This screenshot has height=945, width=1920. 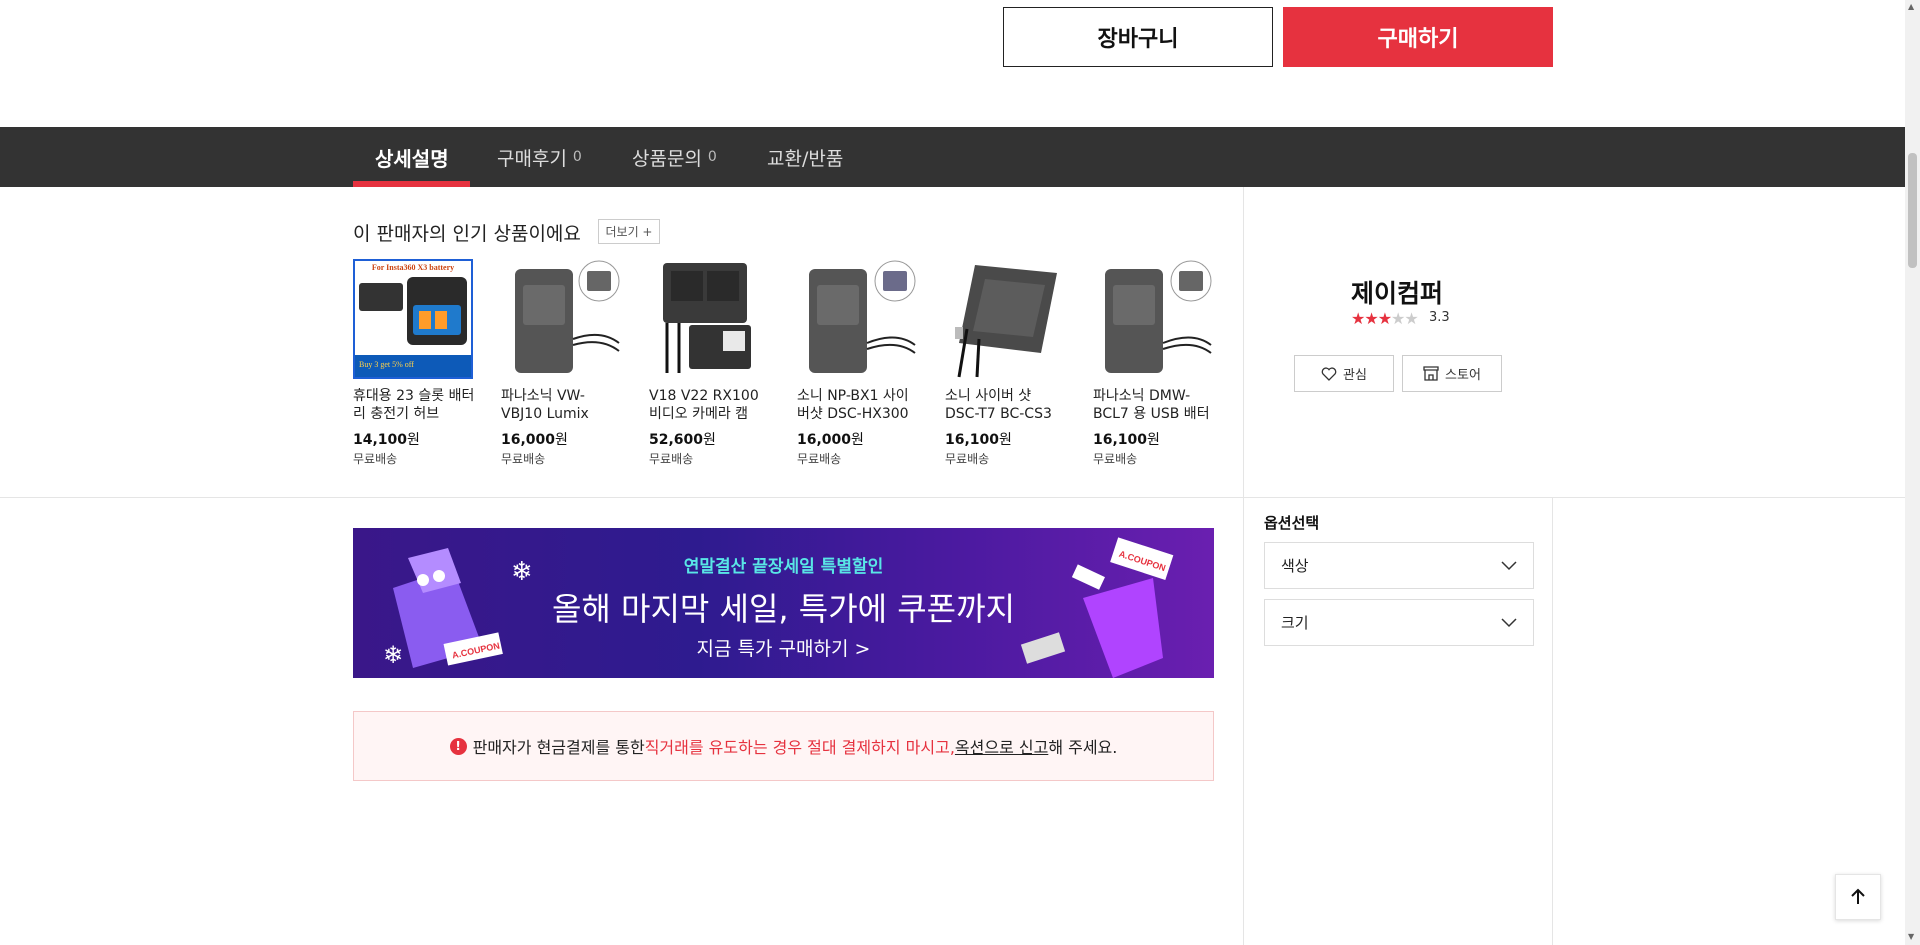 I want to click on tab-label: 구매후기, so click(x=532, y=158).